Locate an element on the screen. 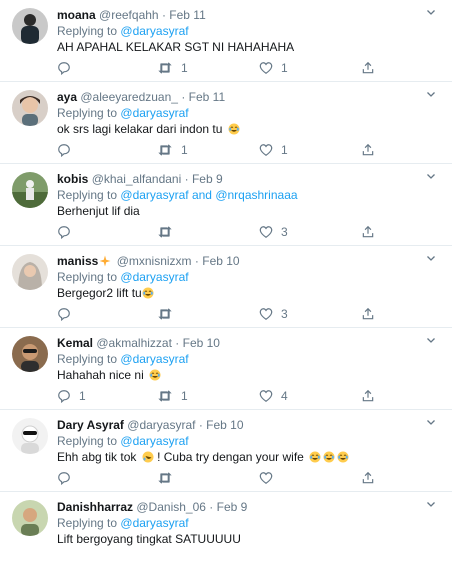 This screenshot has height=575, width=452. display-name: maniss is located at coordinates (77, 261).